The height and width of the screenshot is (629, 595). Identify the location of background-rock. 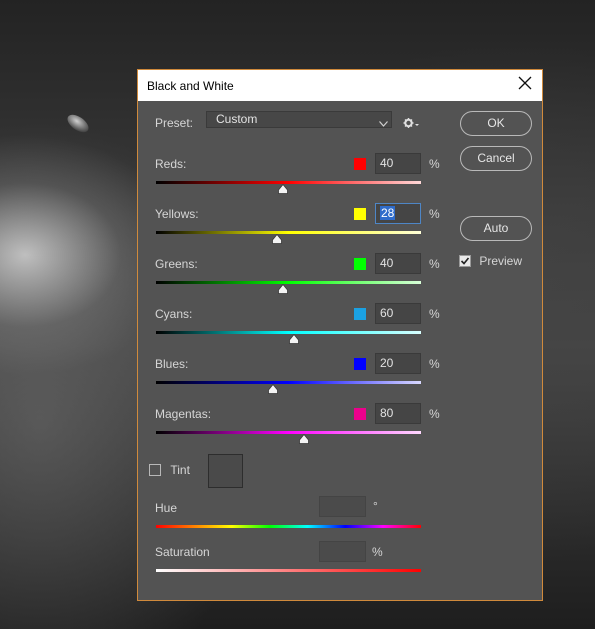
(78, 123).